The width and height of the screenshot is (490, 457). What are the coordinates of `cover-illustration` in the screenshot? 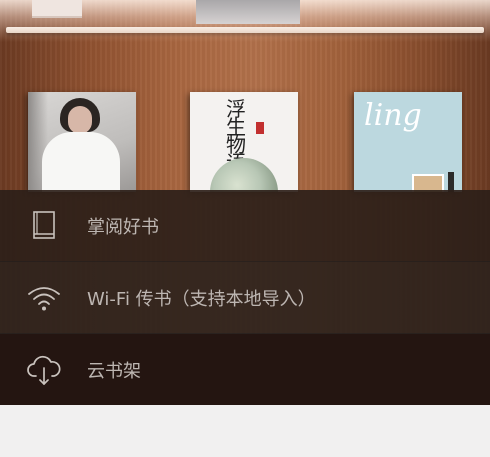 It's located at (244, 175).